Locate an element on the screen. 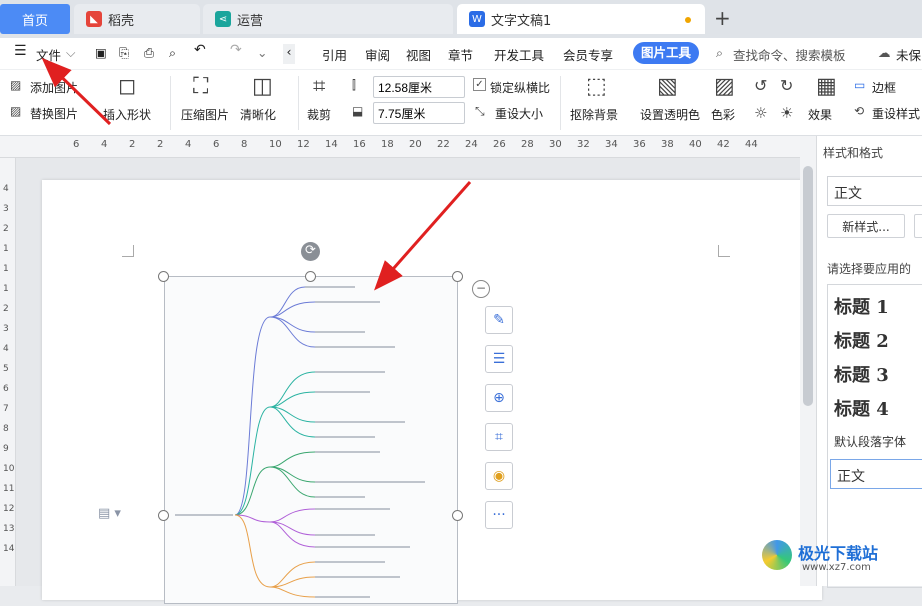  paragraph-icon: ▤ ▾ is located at coordinates (109, 513).